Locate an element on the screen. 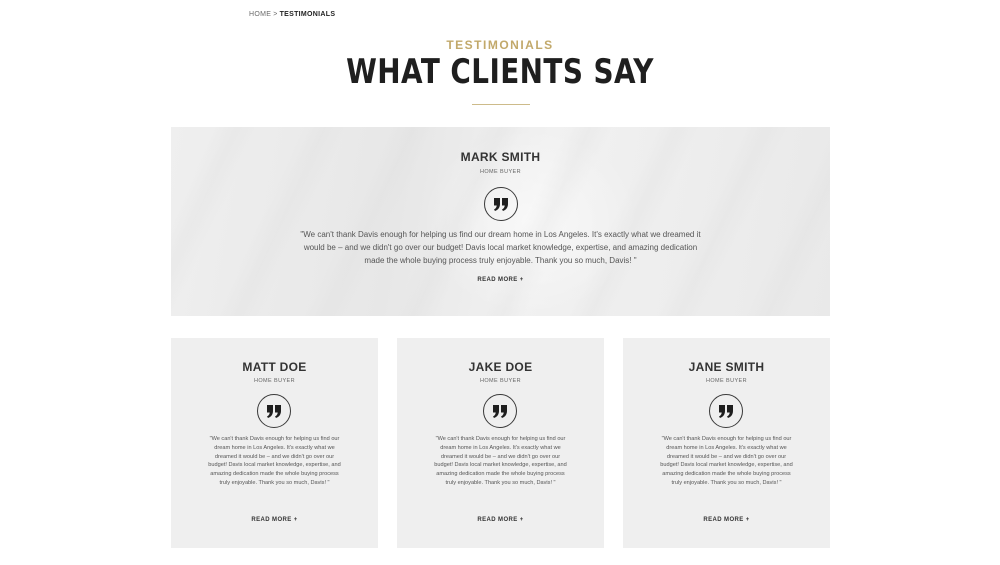  featured-client-name: MARK SMITH is located at coordinates (500, 157).